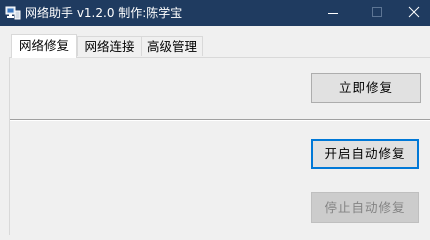 This screenshot has width=430, height=240. What do you see at coordinates (220, 120) in the screenshot?
I see `section-divider` at bounding box center [220, 120].